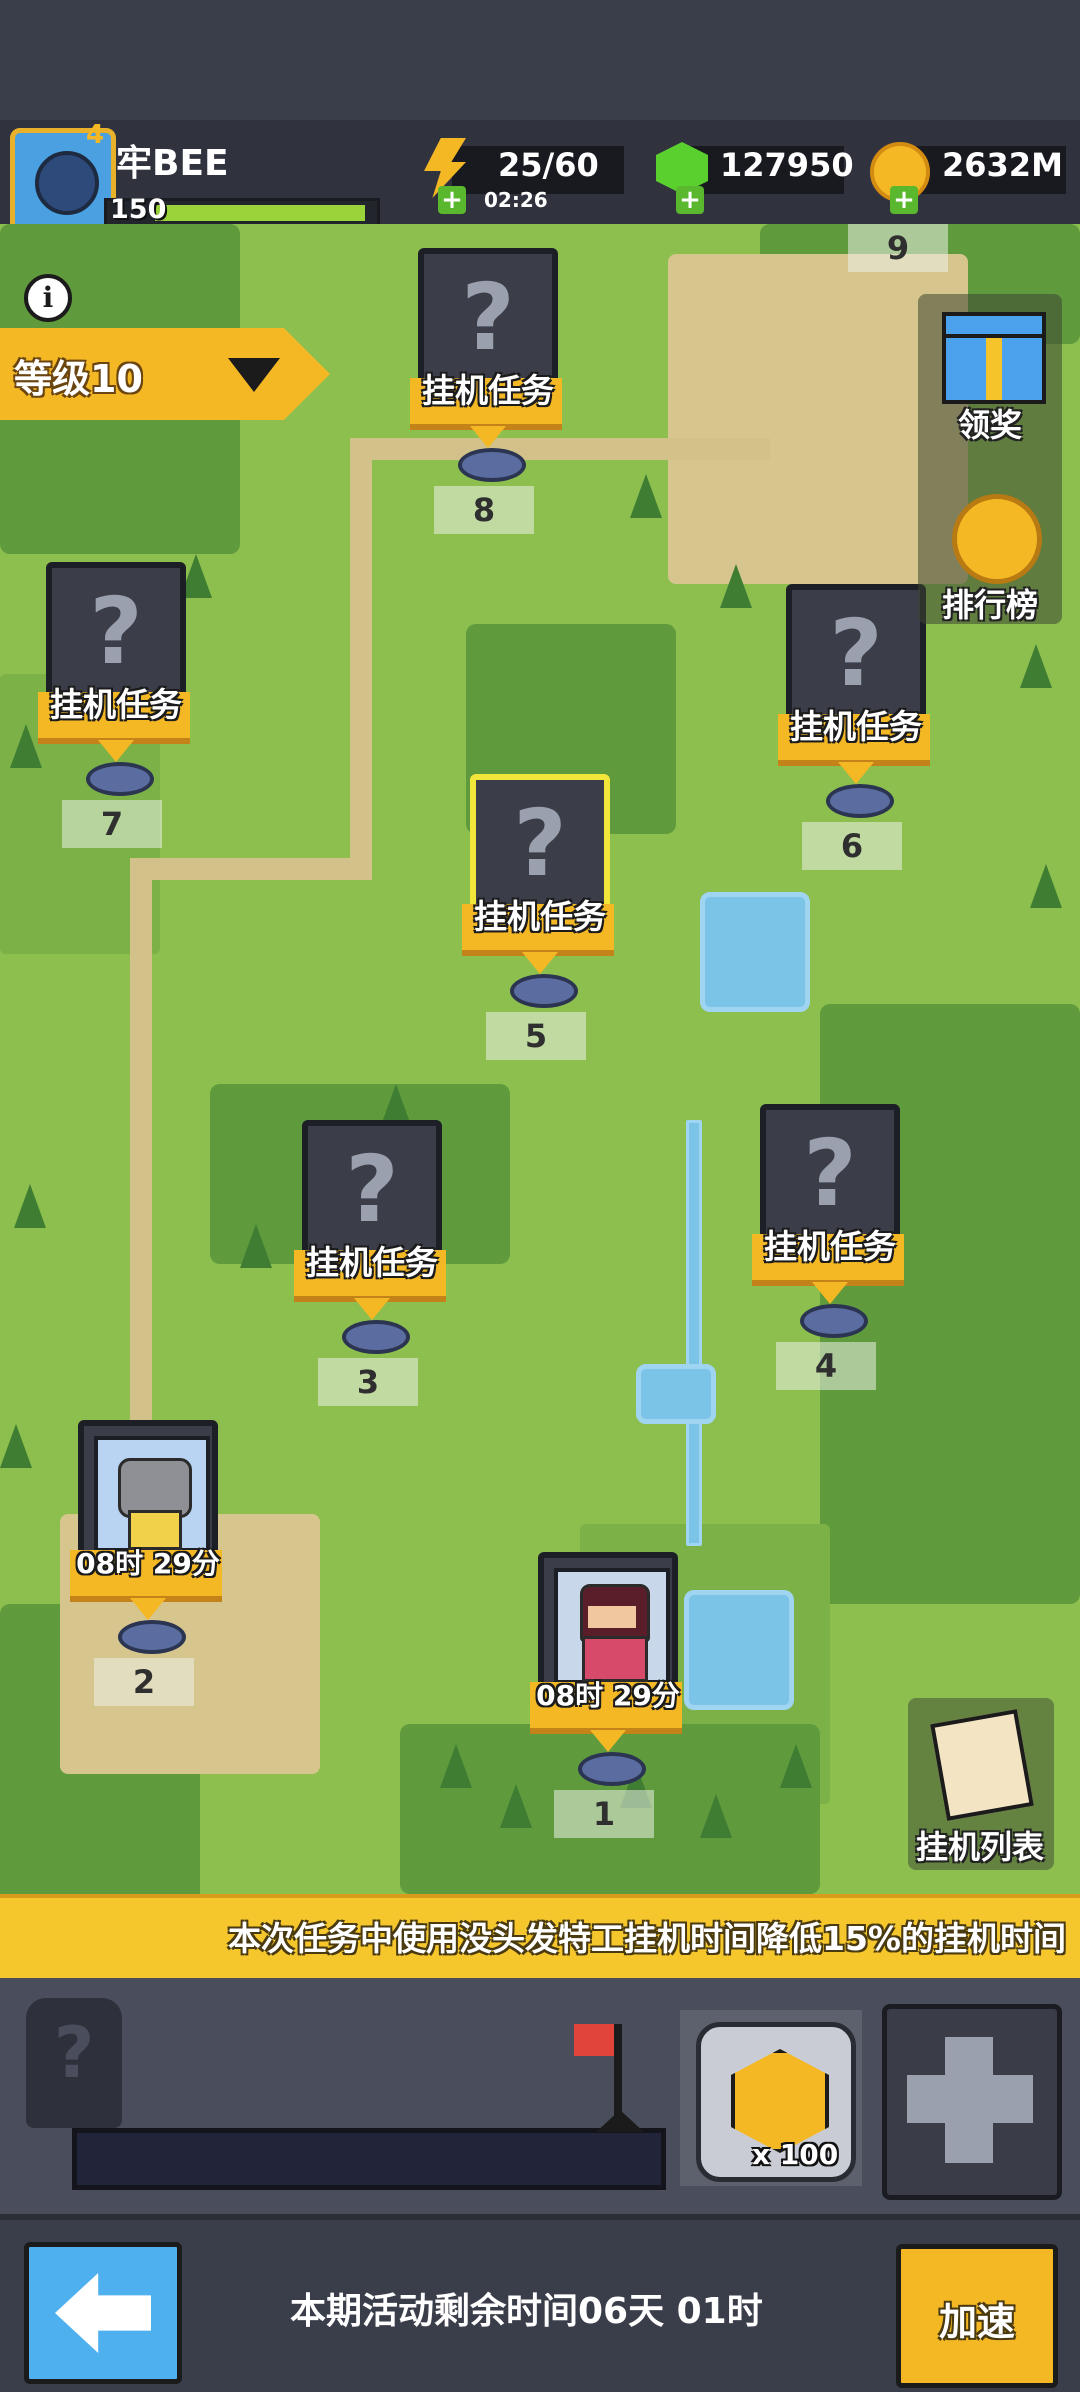 This screenshot has height=2392, width=1080. Describe the element at coordinates (604, 1814) in the screenshot. I see `stage-number: 1` at that location.